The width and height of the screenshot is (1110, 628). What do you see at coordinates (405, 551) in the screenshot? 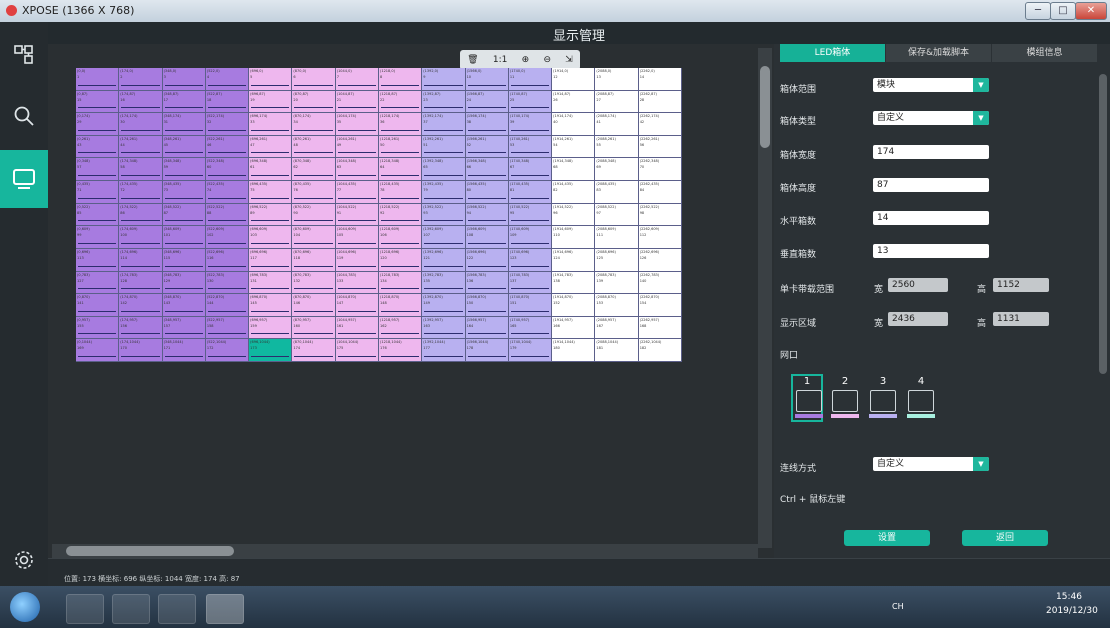
I see `canvas-horizontal-scrollbar` at bounding box center [405, 551].